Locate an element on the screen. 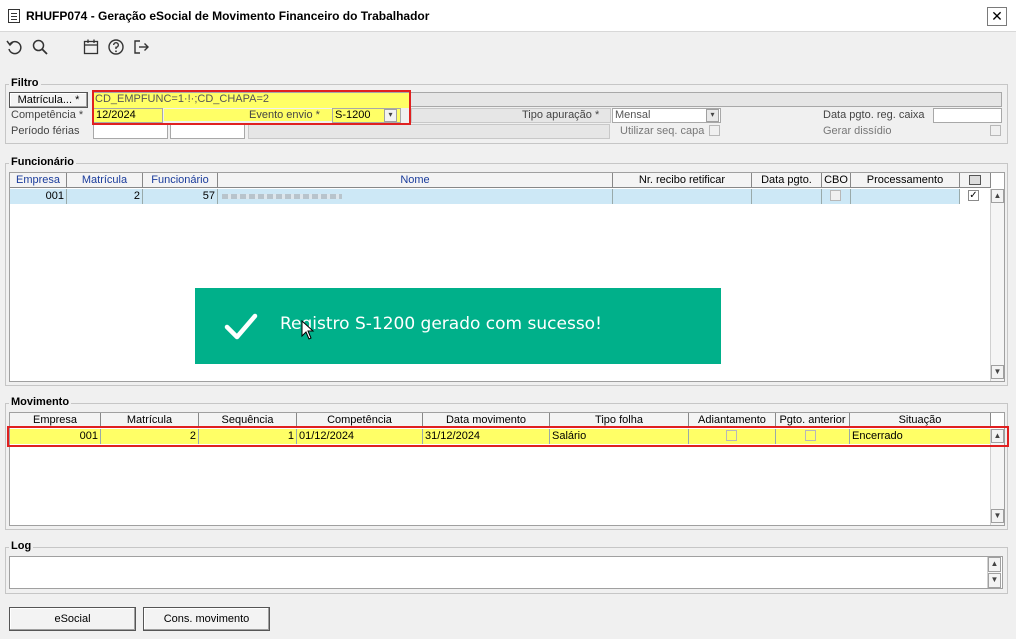 This screenshot has width=1016, height=639. gerar-dissidio-label: Gerar dissídio is located at coordinates (857, 131).